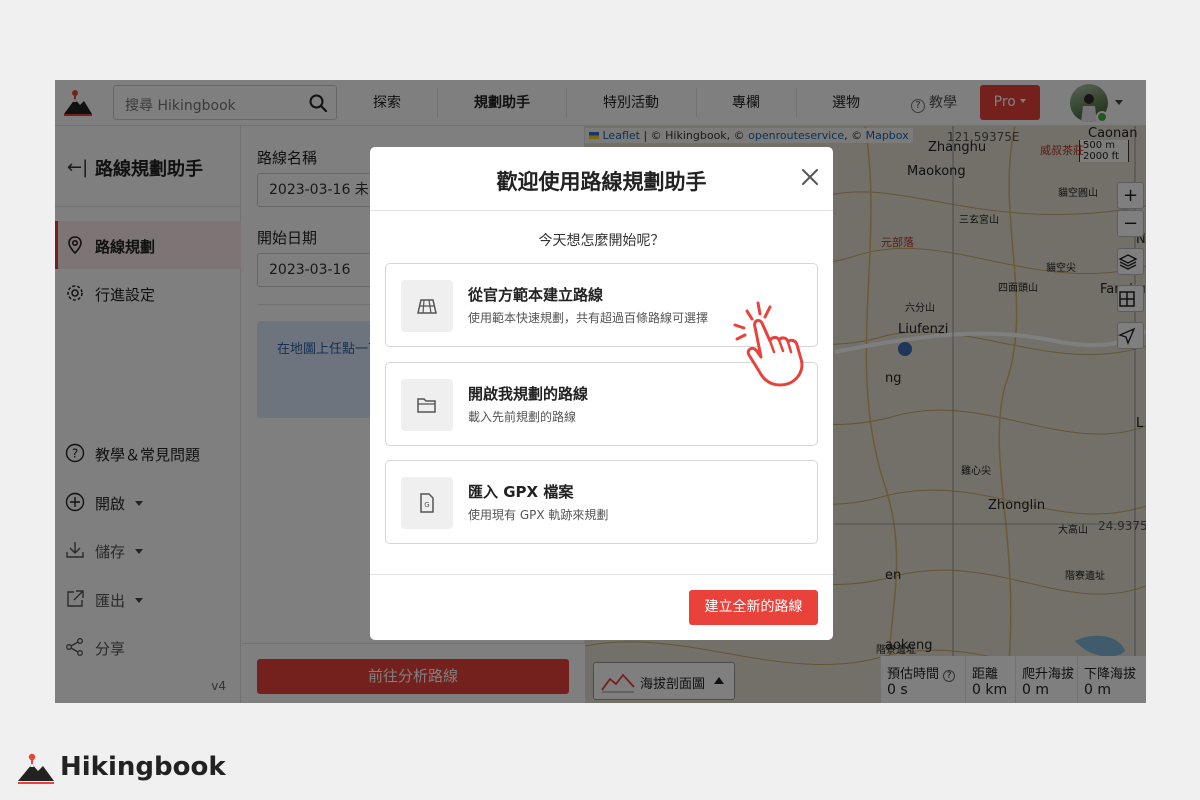  What do you see at coordinates (753, 607) in the screenshot?
I see `create-new-route-button: 建立全新的路線` at bounding box center [753, 607].